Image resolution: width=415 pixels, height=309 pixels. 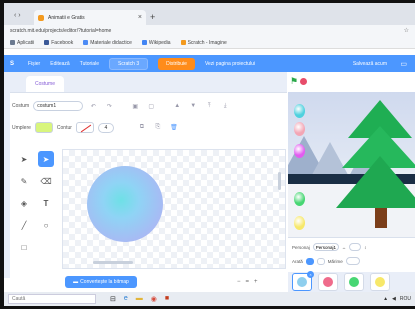 I want to click on outline-color-swatch, so click(x=84, y=127).